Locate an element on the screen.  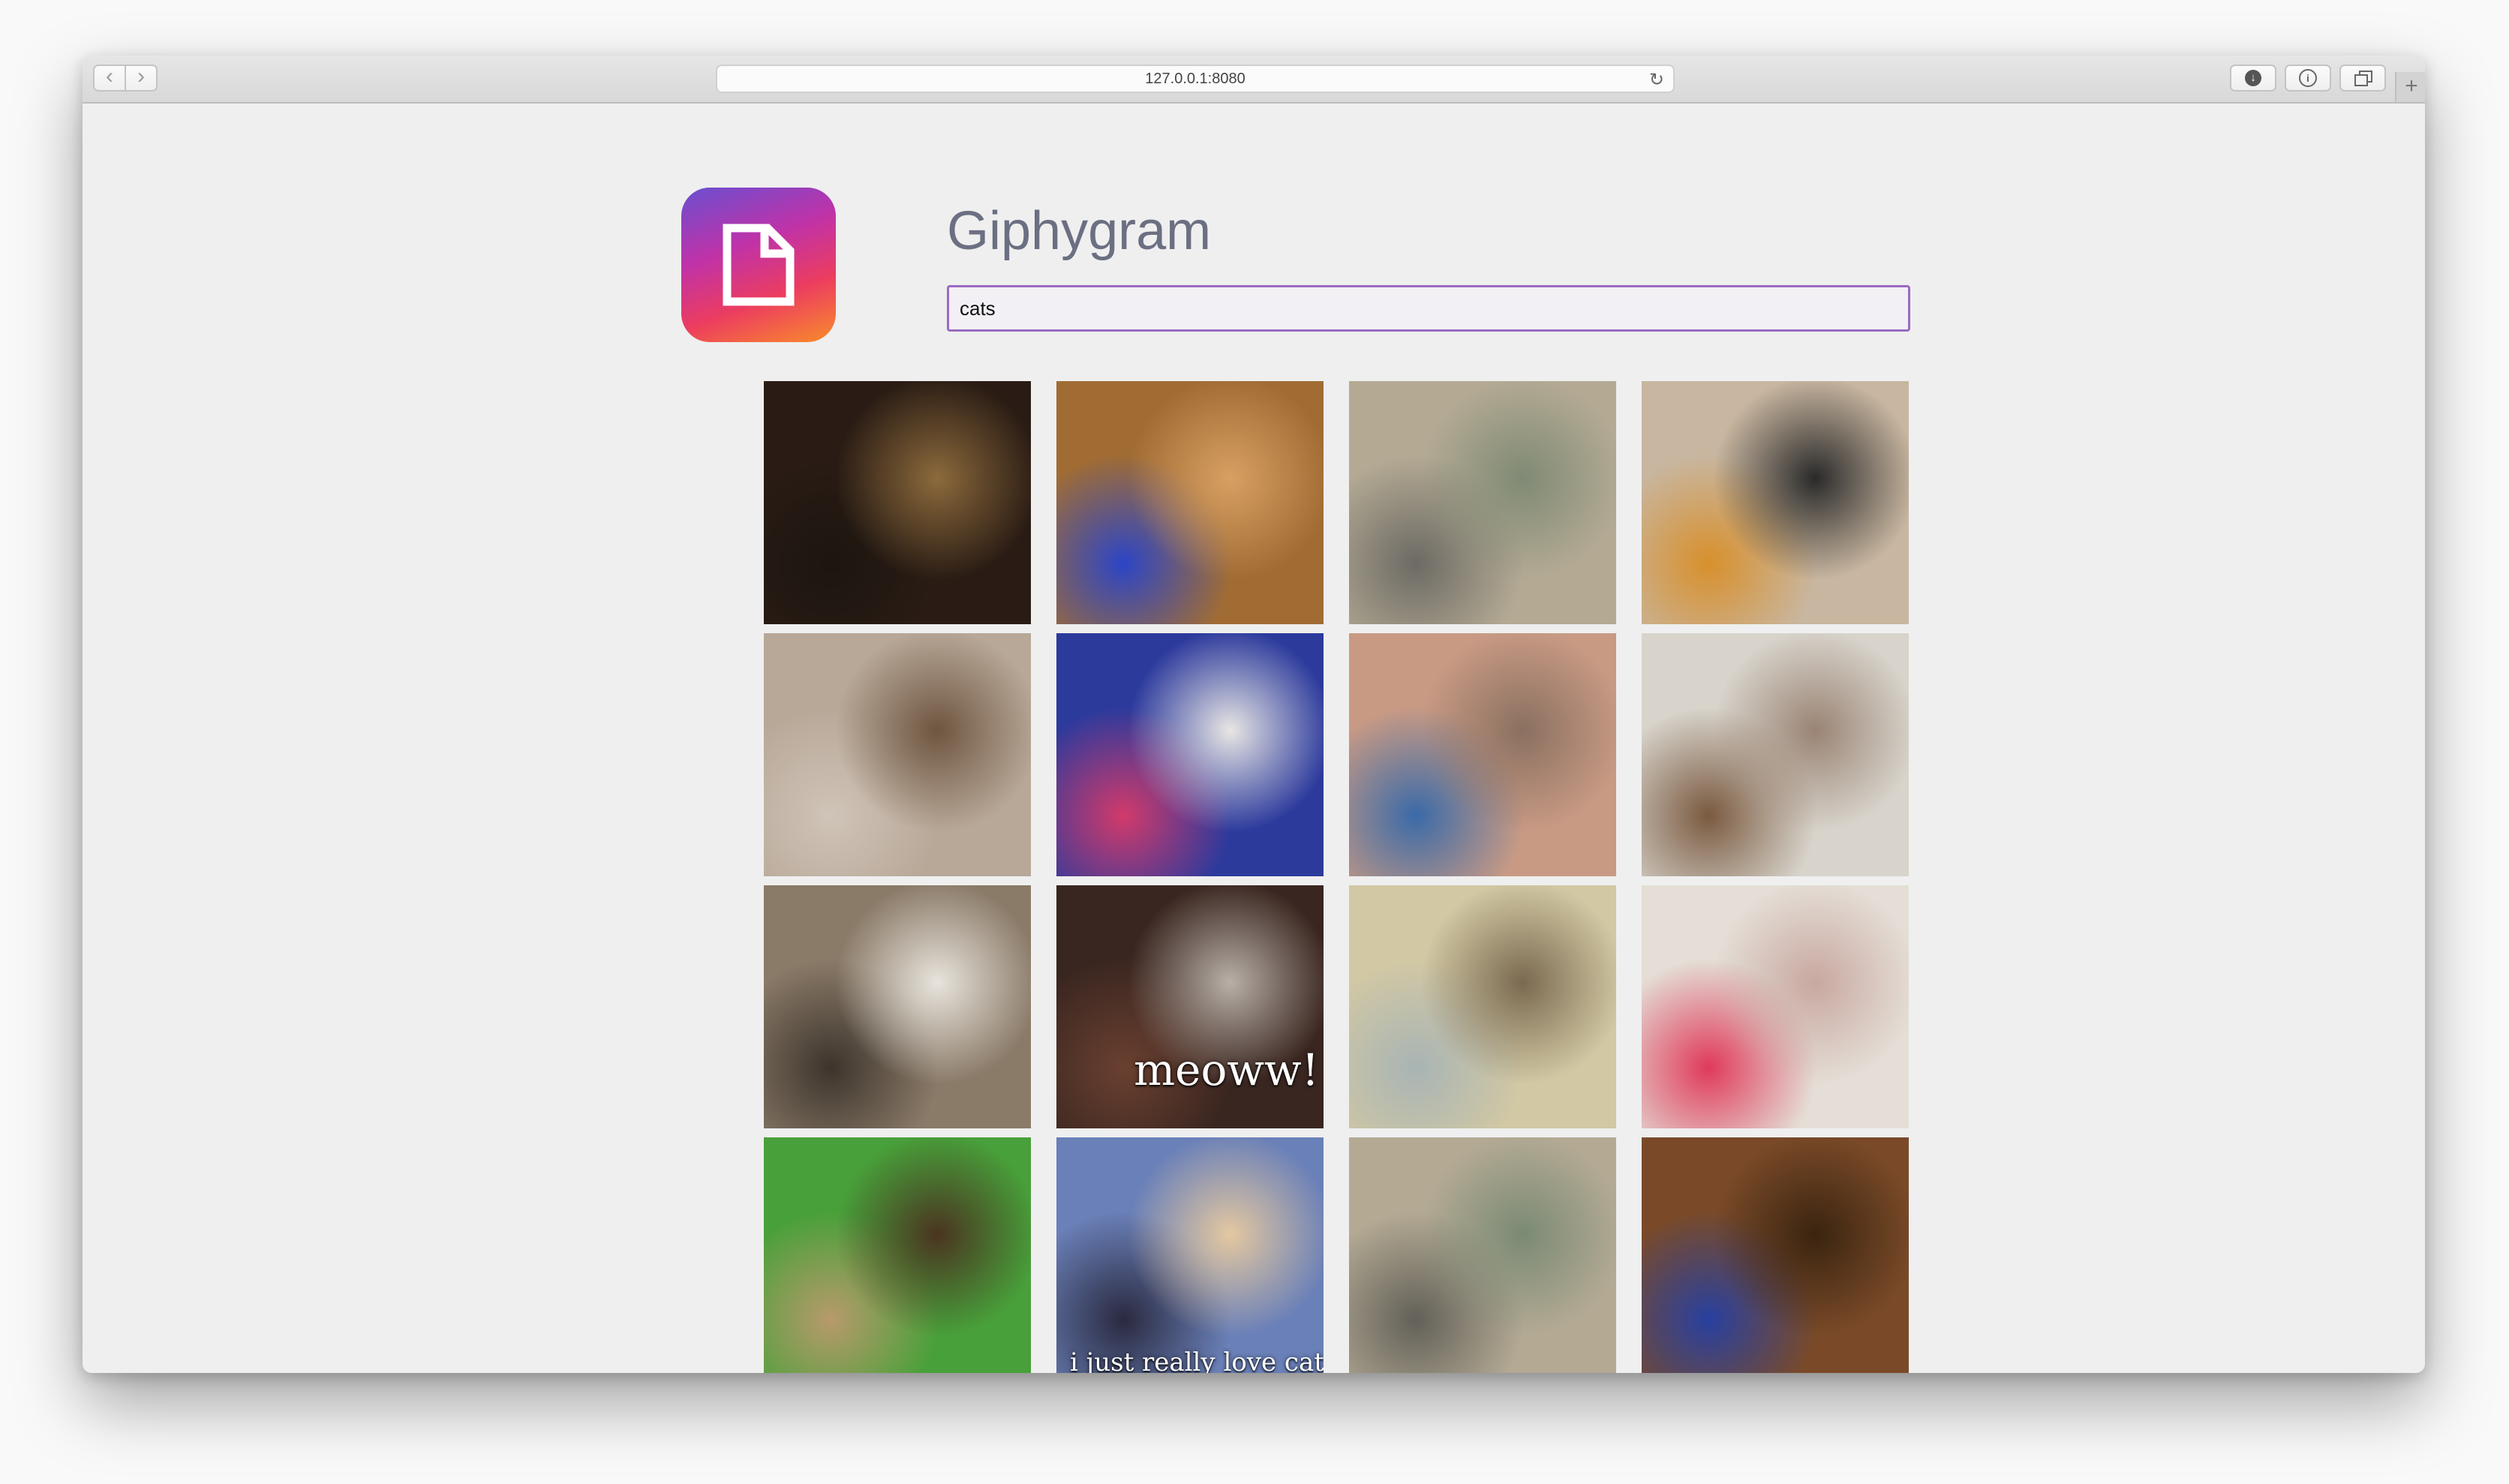
back-icon: ‹ is located at coordinates (109, 76).